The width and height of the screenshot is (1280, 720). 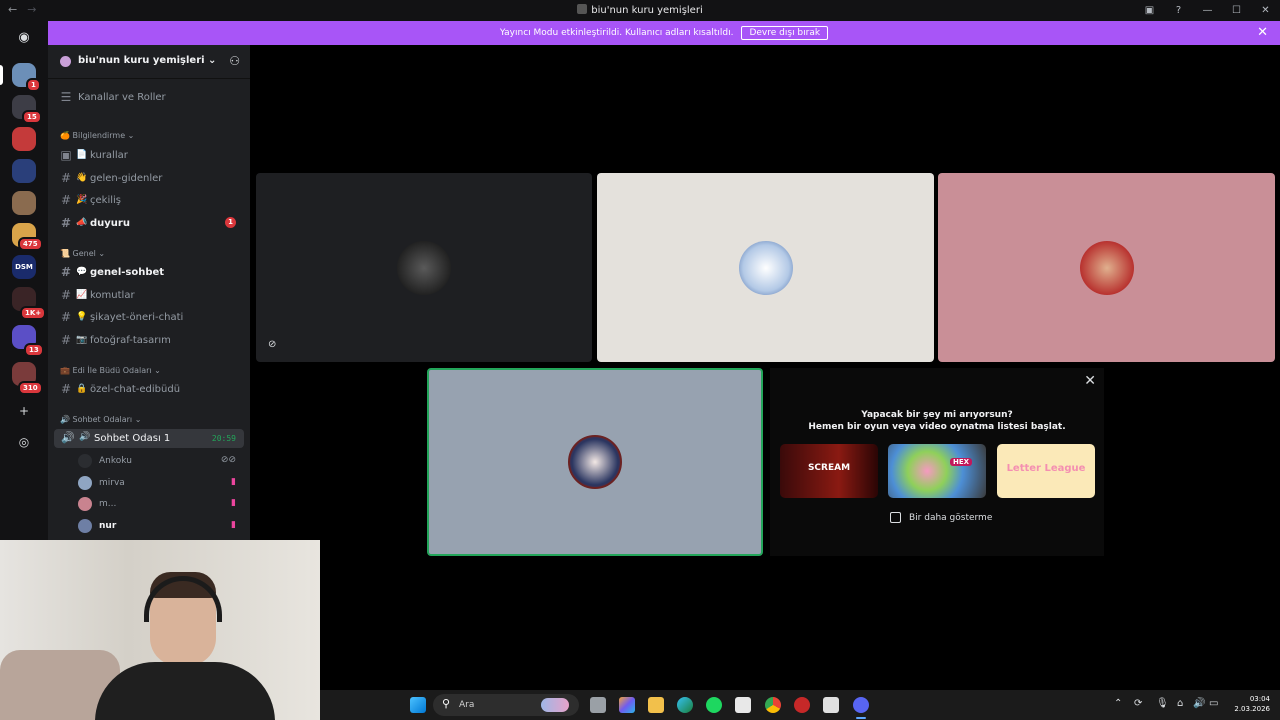 What do you see at coordinates (110, 370) in the screenshot?
I see `category-header: 💼 Edi İle Büdü Odaları ⌄` at bounding box center [110, 370].